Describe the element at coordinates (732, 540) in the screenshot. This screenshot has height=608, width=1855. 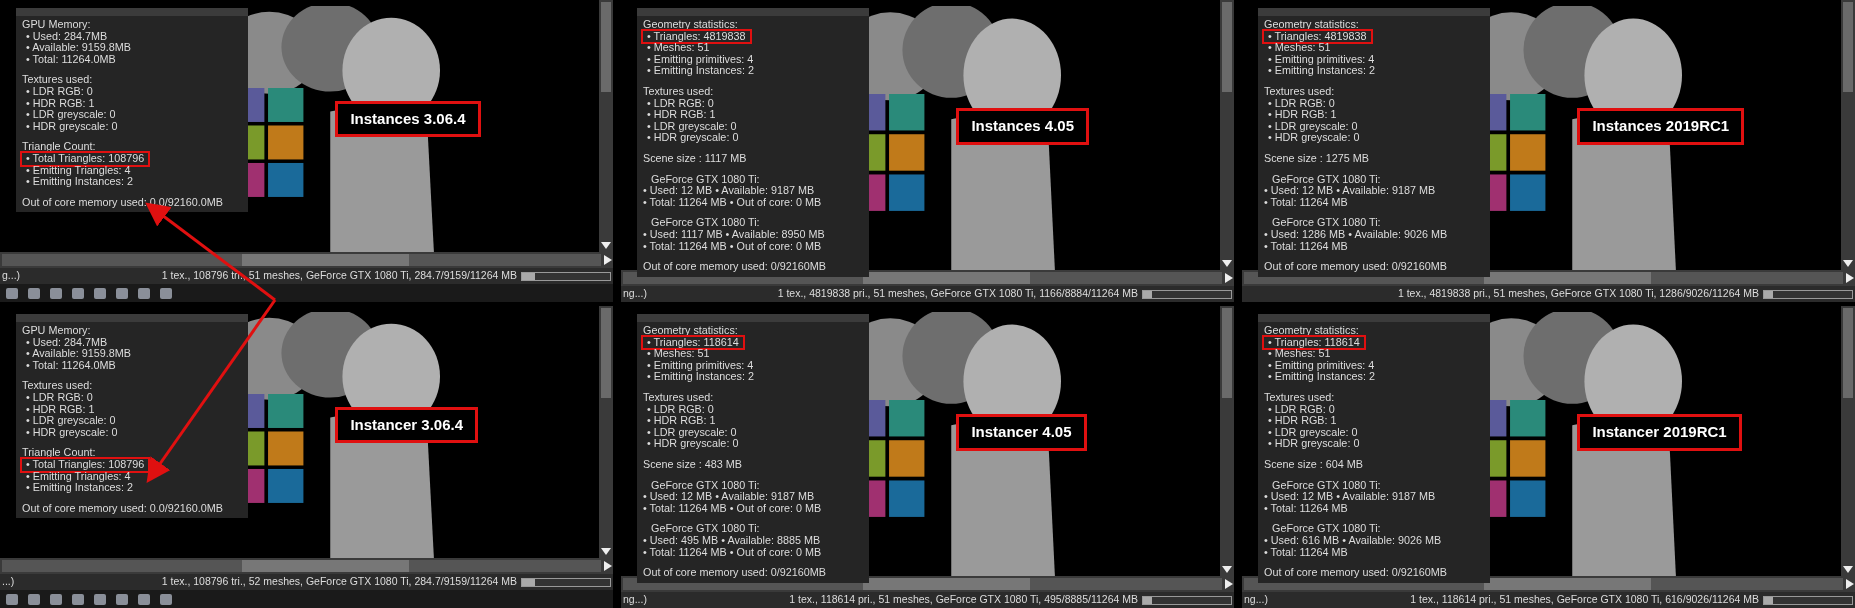
I see `stats-line: • Used: 495 MB • Available: 8885 MB` at that location.